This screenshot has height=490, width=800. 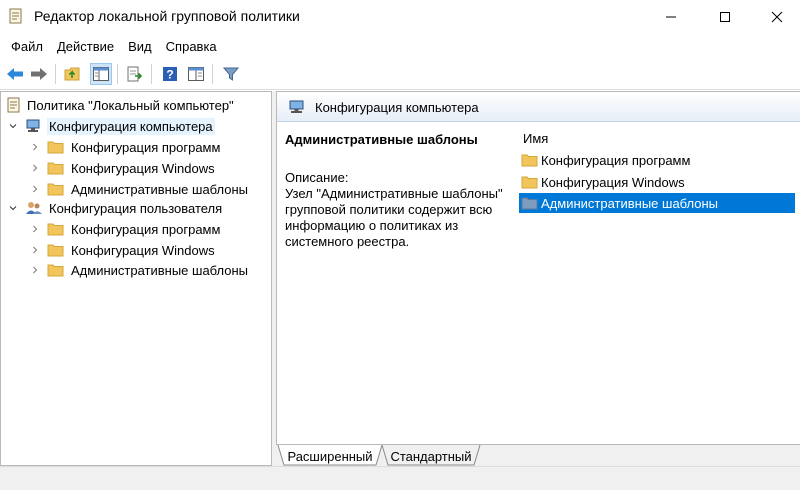 I want to click on menu-file: Файл, so click(x=27, y=46).